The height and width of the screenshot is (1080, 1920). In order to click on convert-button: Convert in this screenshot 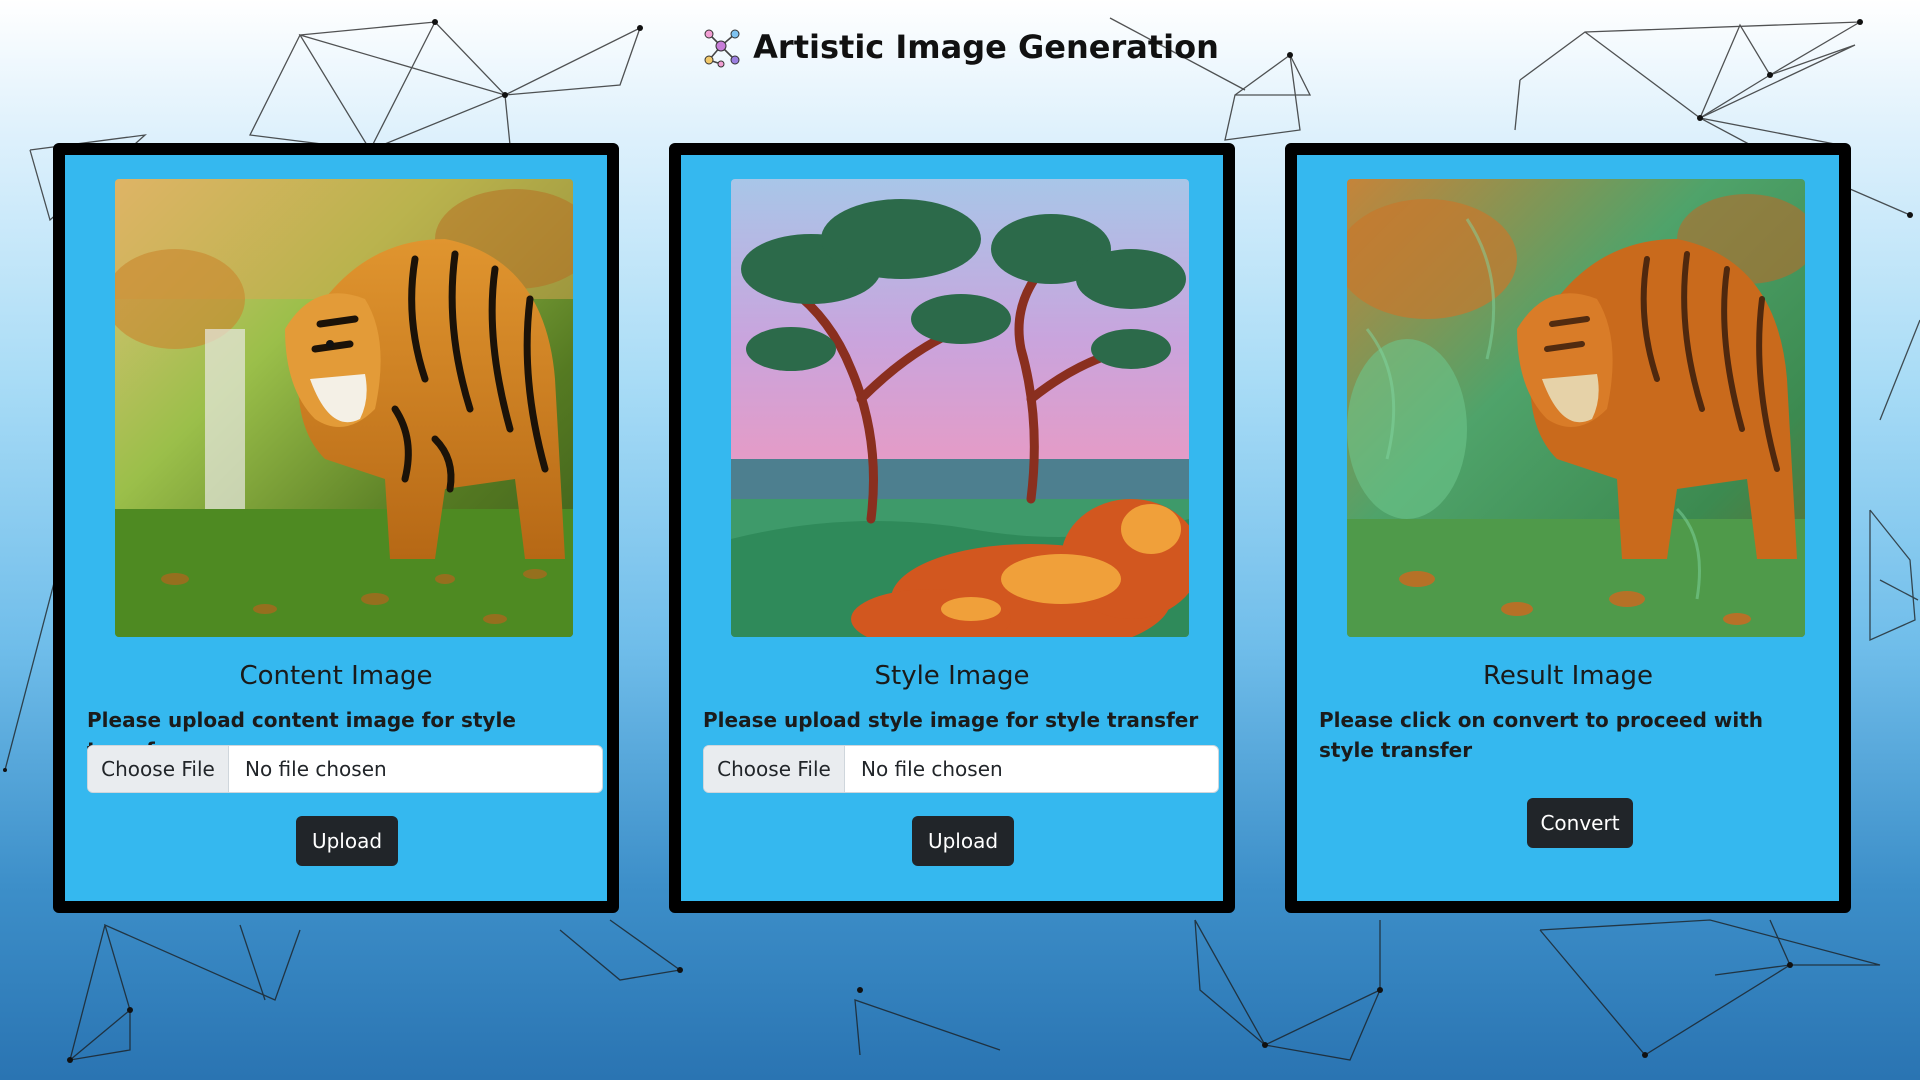, I will do `click(1580, 823)`.